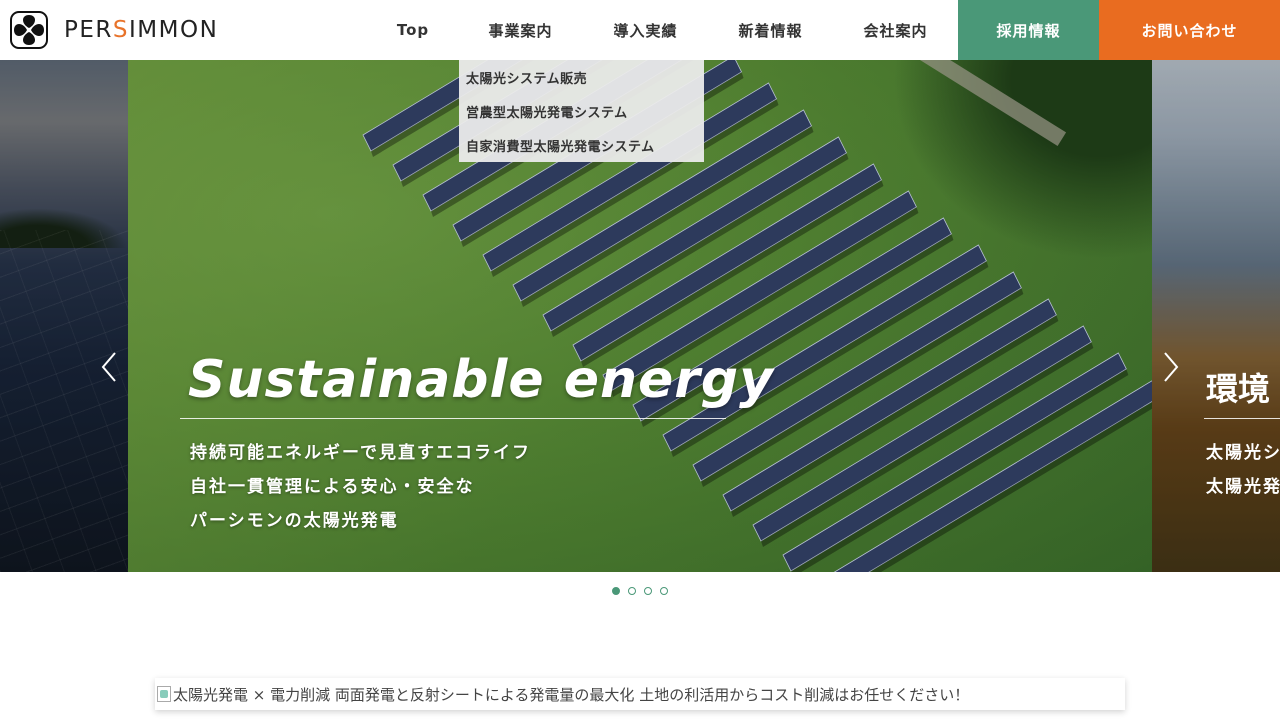 The width and height of the screenshot is (1280, 720). Describe the element at coordinates (1189, 30) in the screenshot. I see `nav-contact-button: お問い合わせ` at that location.